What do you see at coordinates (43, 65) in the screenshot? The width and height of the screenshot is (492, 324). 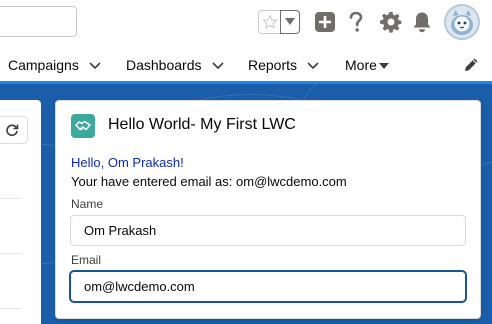 I see `nav-item-label: Campaigns` at bounding box center [43, 65].